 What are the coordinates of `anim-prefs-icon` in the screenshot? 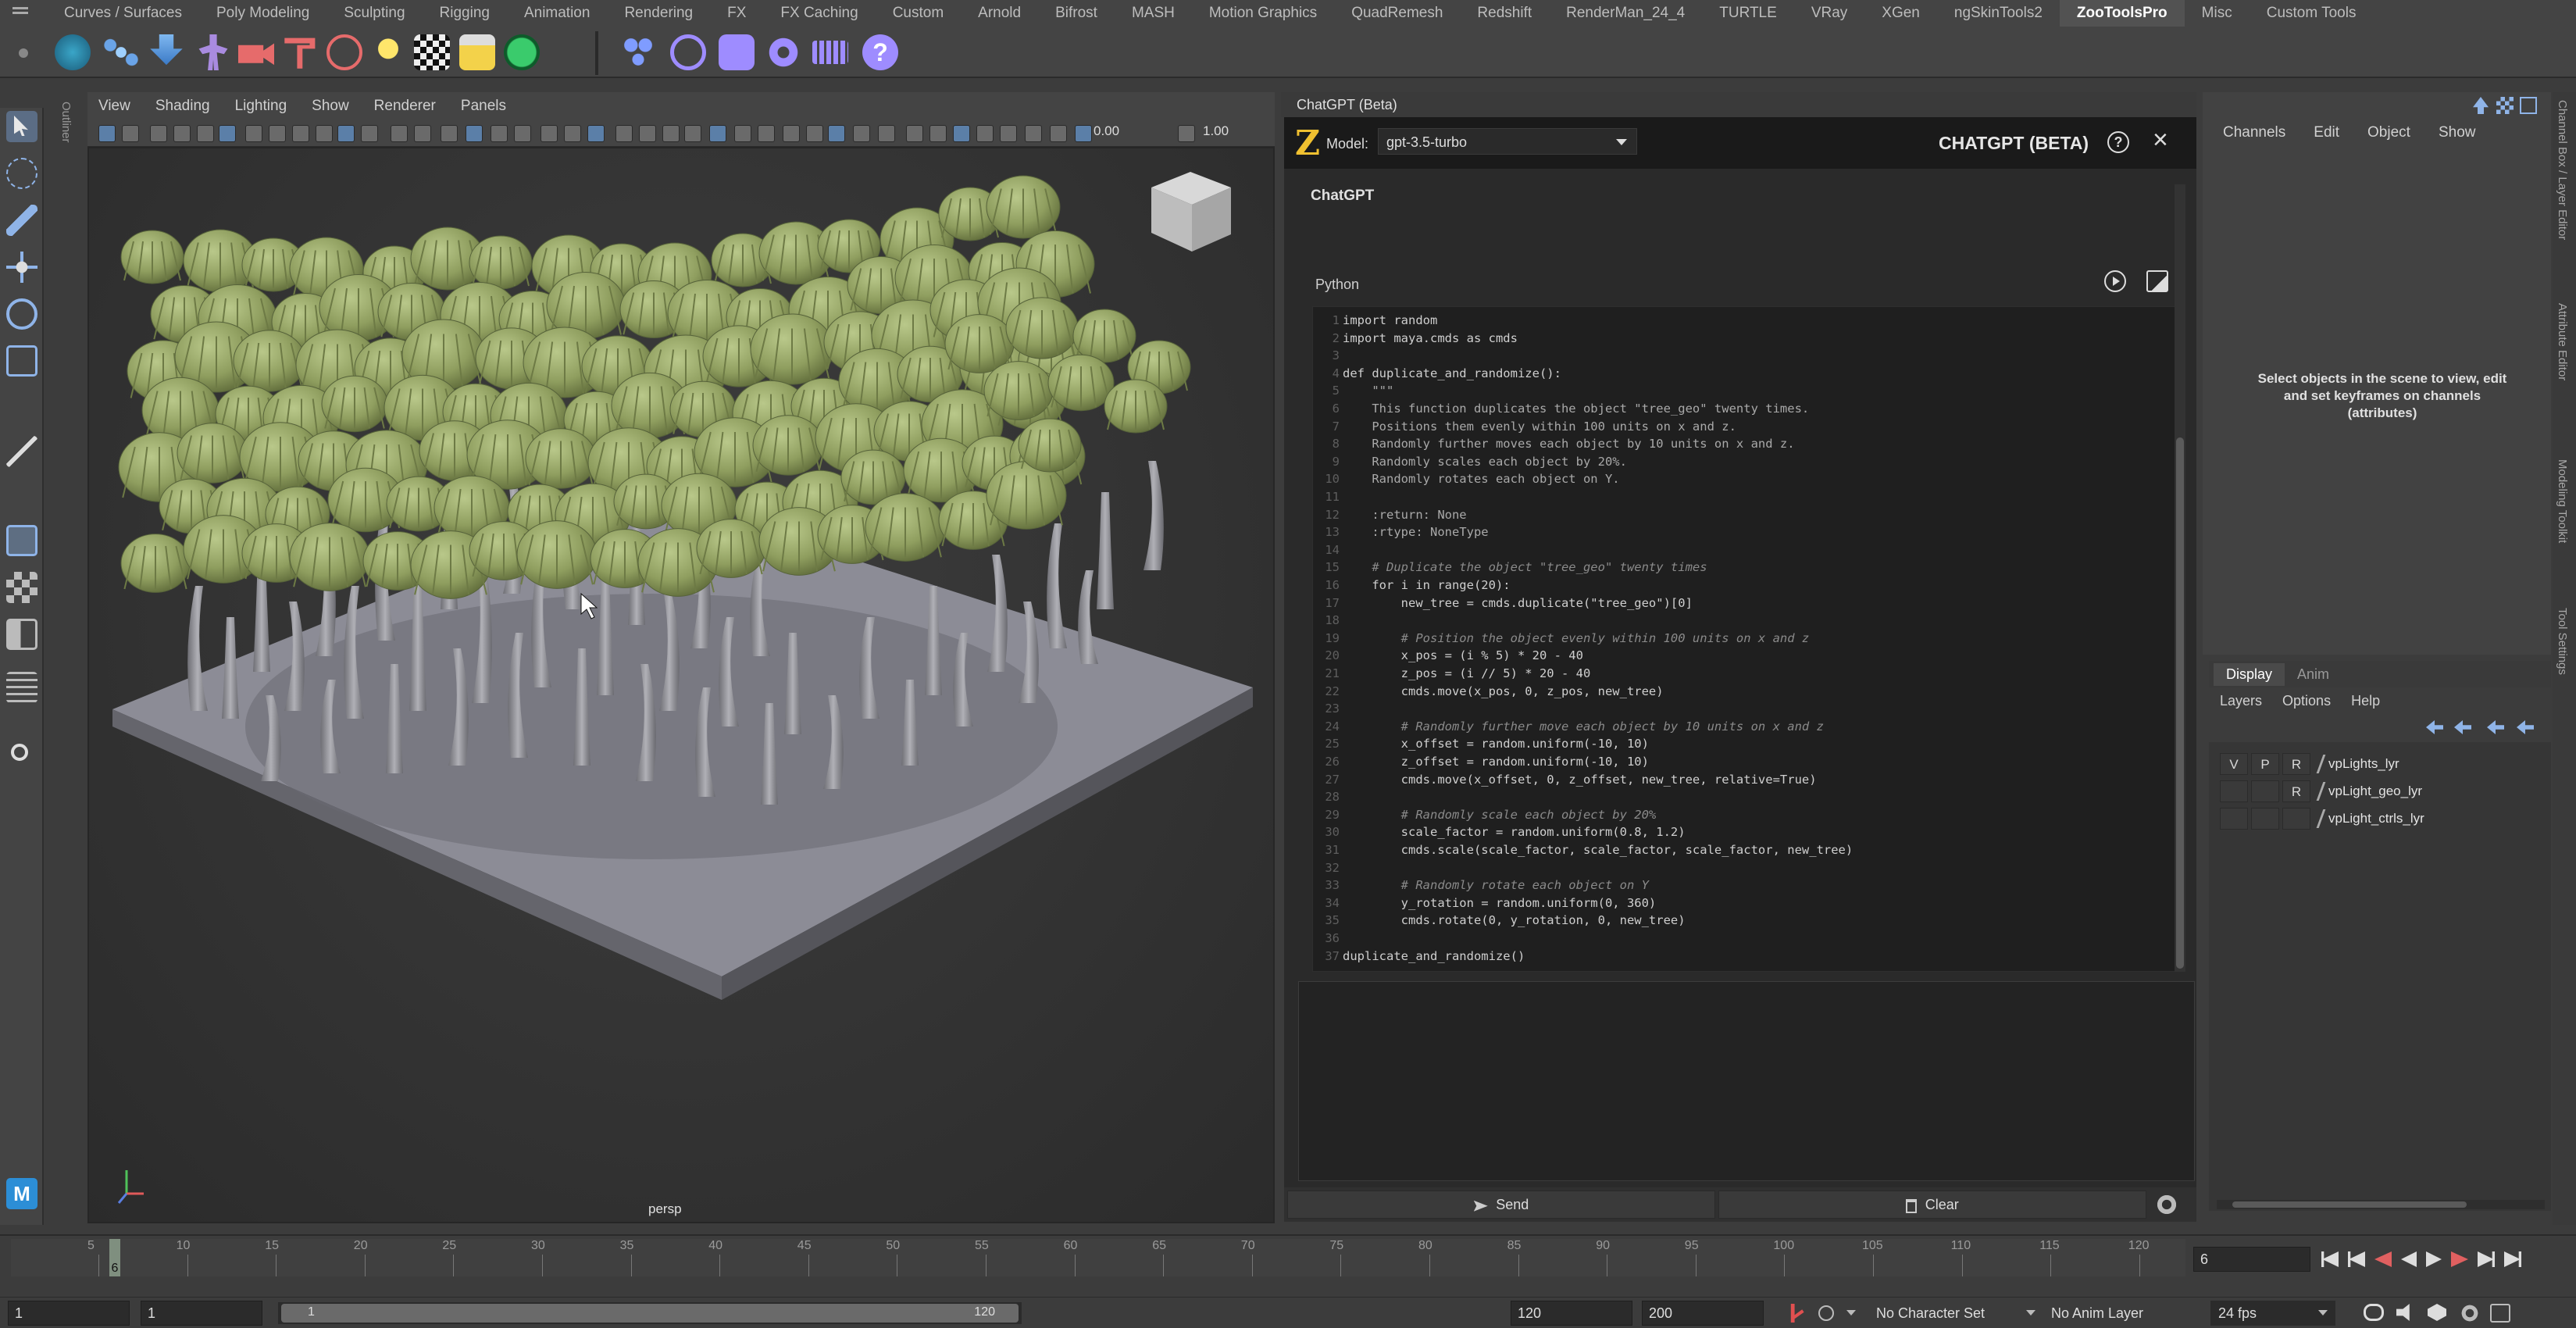 It's located at (2437, 1312).